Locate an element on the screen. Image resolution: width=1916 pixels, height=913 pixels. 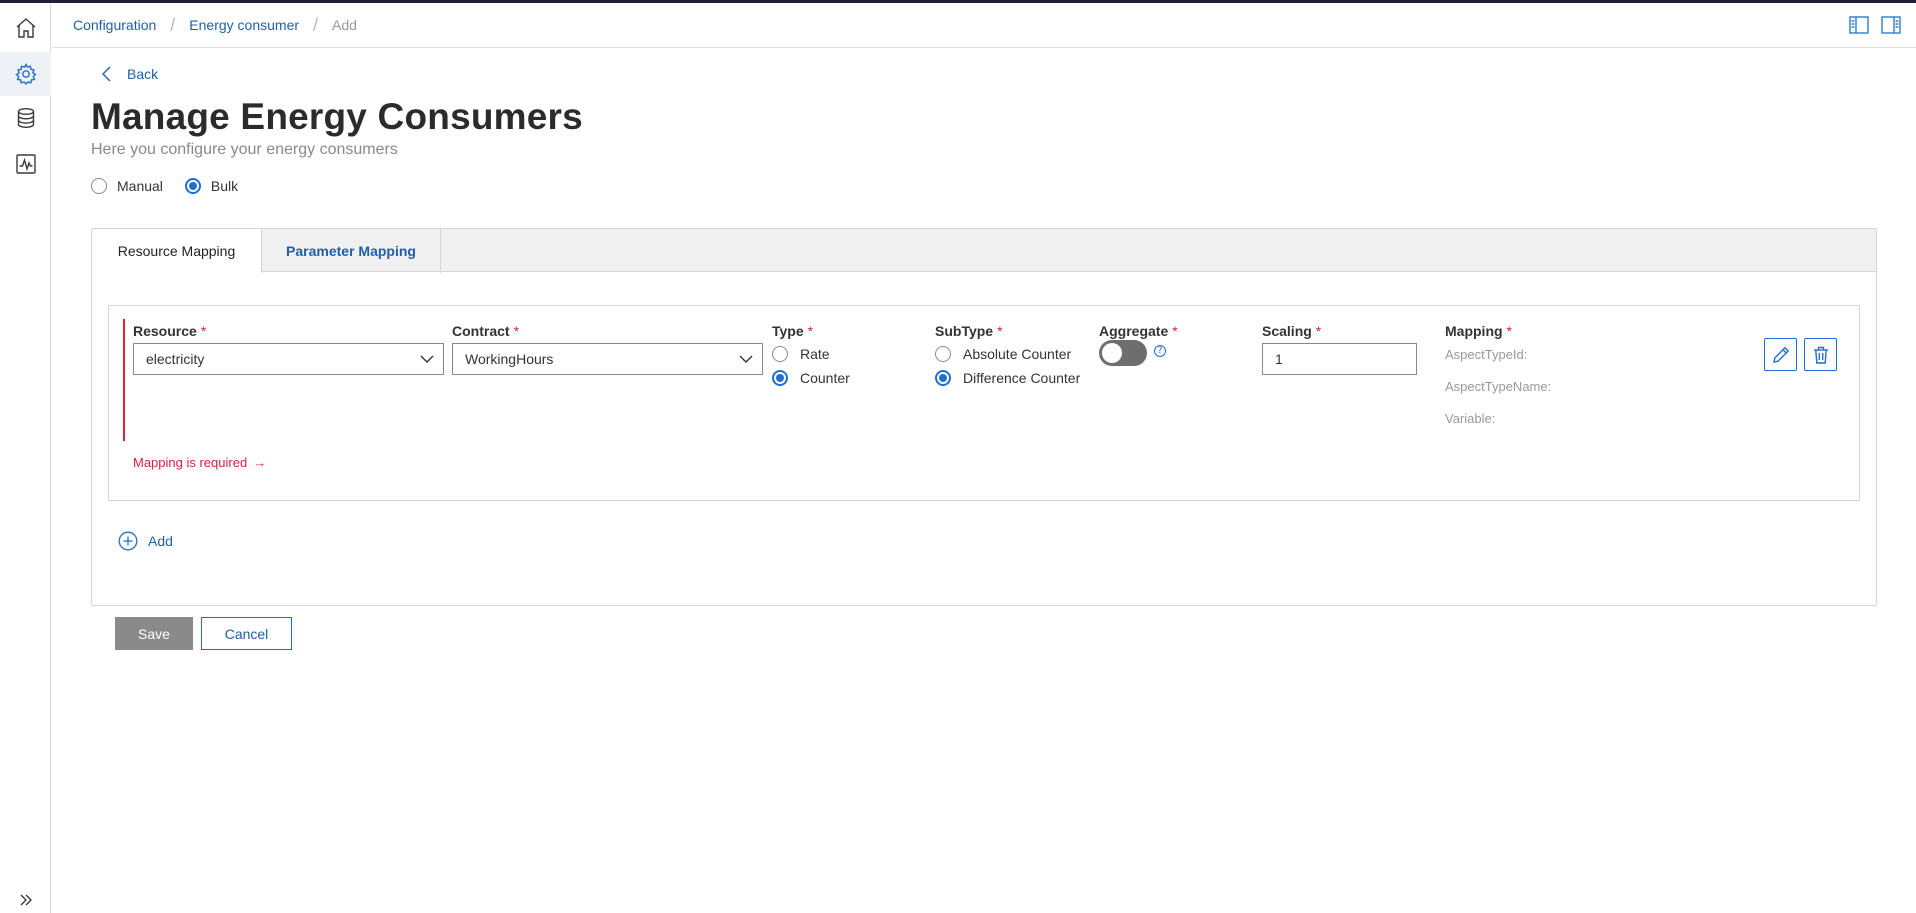
tab-resource-mapping: Resource Mapping is located at coordinates (177, 251).